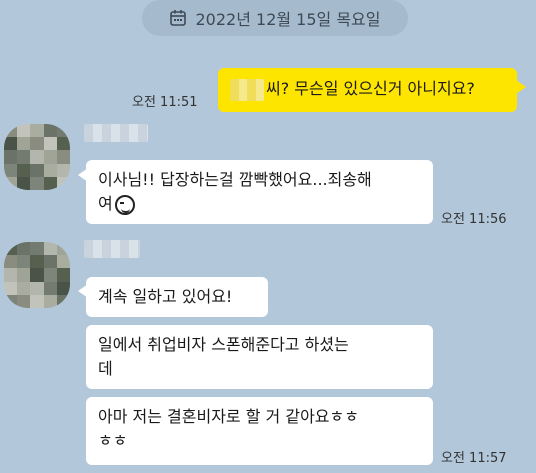 This screenshot has width=536, height=473. I want to click on message-text: 이사님!! 답장하는걸 깜빡했어요...죄송해, so click(235, 179).